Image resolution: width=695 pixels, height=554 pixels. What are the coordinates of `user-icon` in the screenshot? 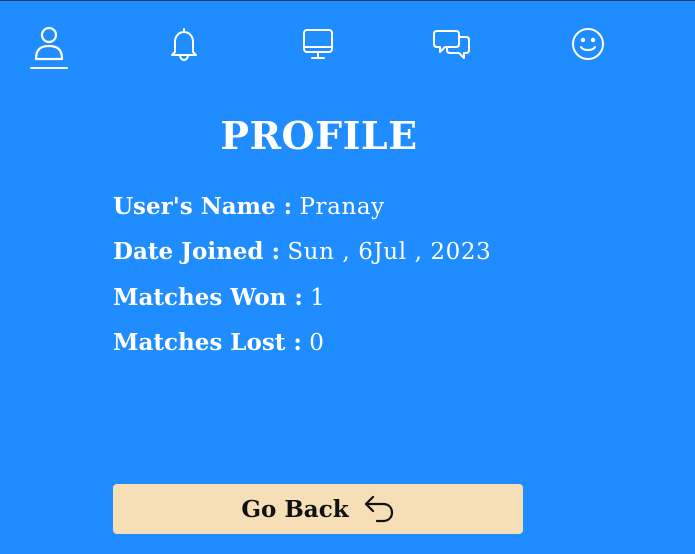 It's located at (49, 44).